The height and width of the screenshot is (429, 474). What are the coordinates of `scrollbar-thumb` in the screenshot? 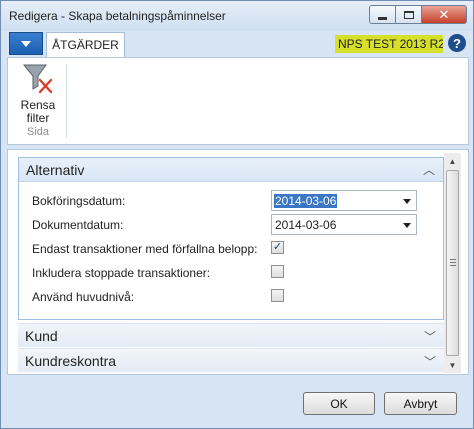 It's located at (452, 263).